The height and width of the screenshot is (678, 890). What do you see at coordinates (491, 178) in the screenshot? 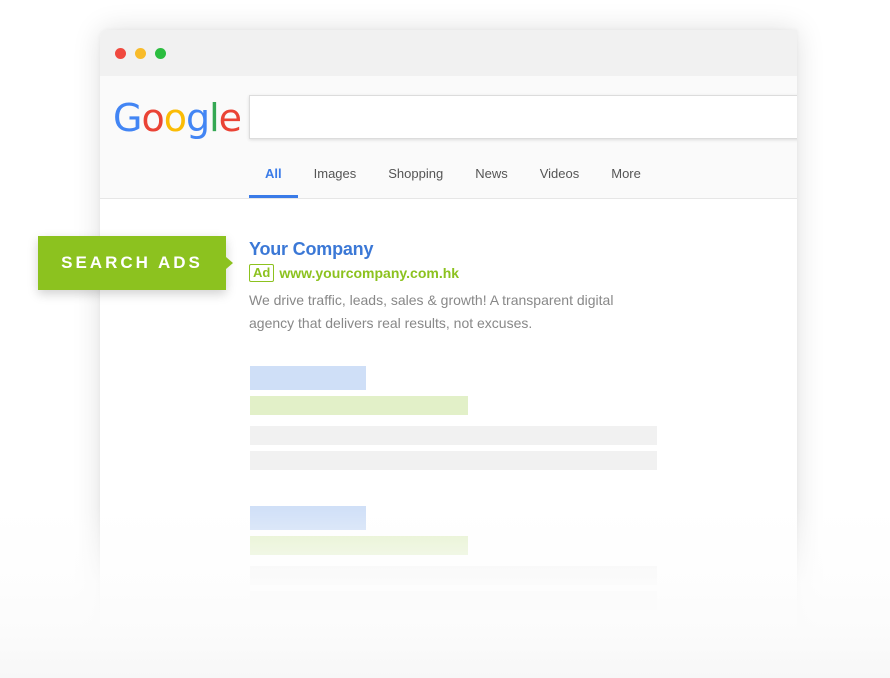
I see `tab-news: News` at bounding box center [491, 178].